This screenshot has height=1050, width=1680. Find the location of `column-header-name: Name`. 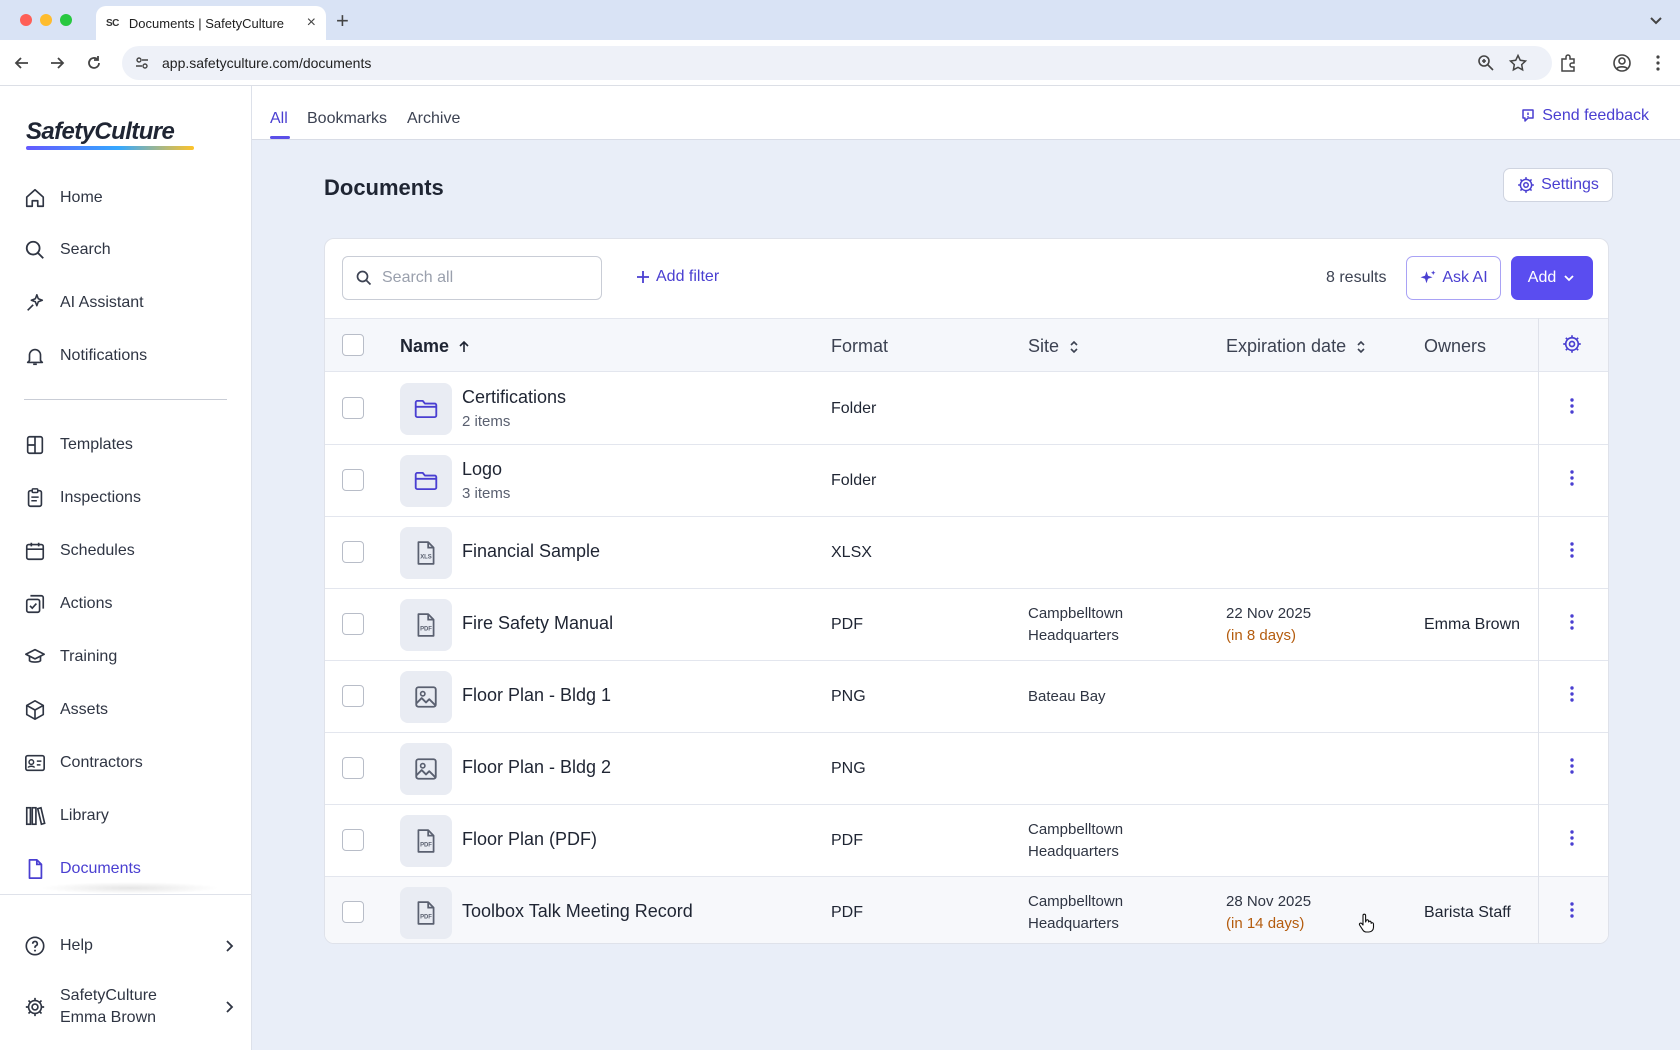

column-header-name: Name is located at coordinates (435, 346).